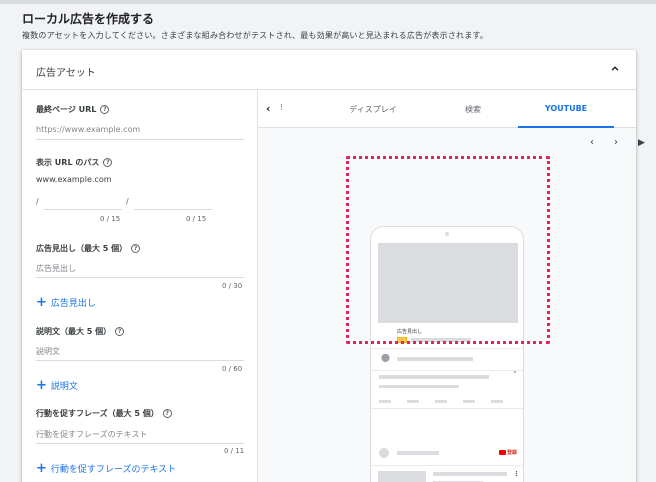 This screenshot has width=656, height=482. I want to click on add-cta-button: + 行動を促すフレーズのテキスト, so click(106, 468).